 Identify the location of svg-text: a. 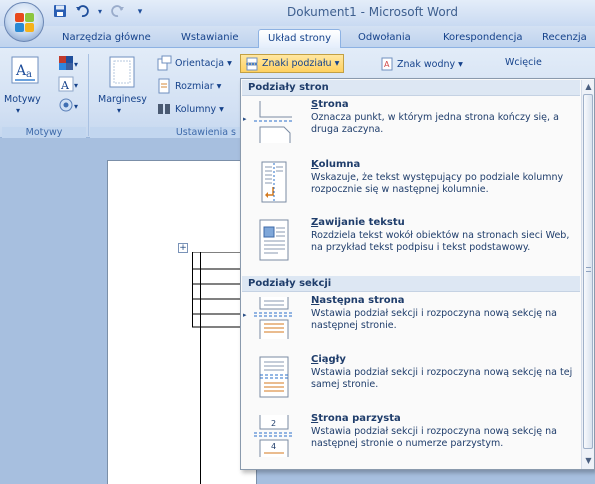
(29, 74).